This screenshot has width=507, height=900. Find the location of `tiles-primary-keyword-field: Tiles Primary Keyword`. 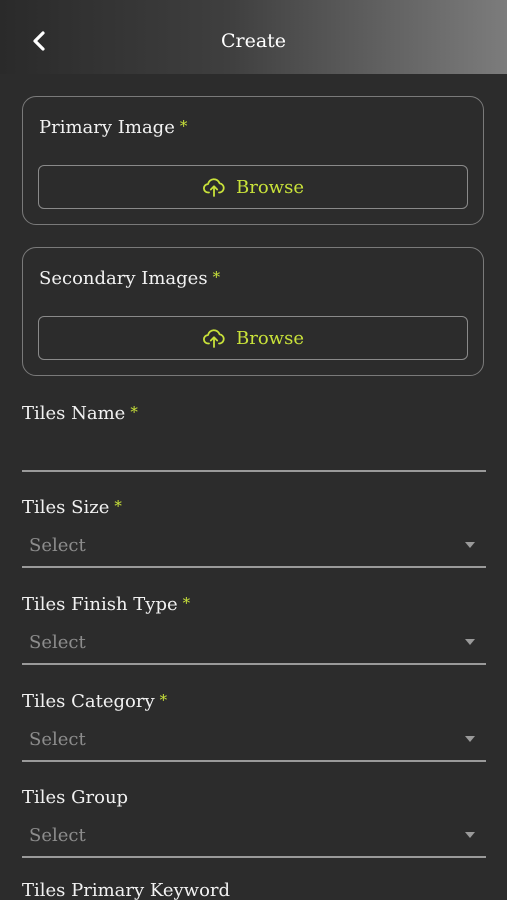

tiles-primary-keyword-field: Tiles Primary Keyword is located at coordinates (254, 890).